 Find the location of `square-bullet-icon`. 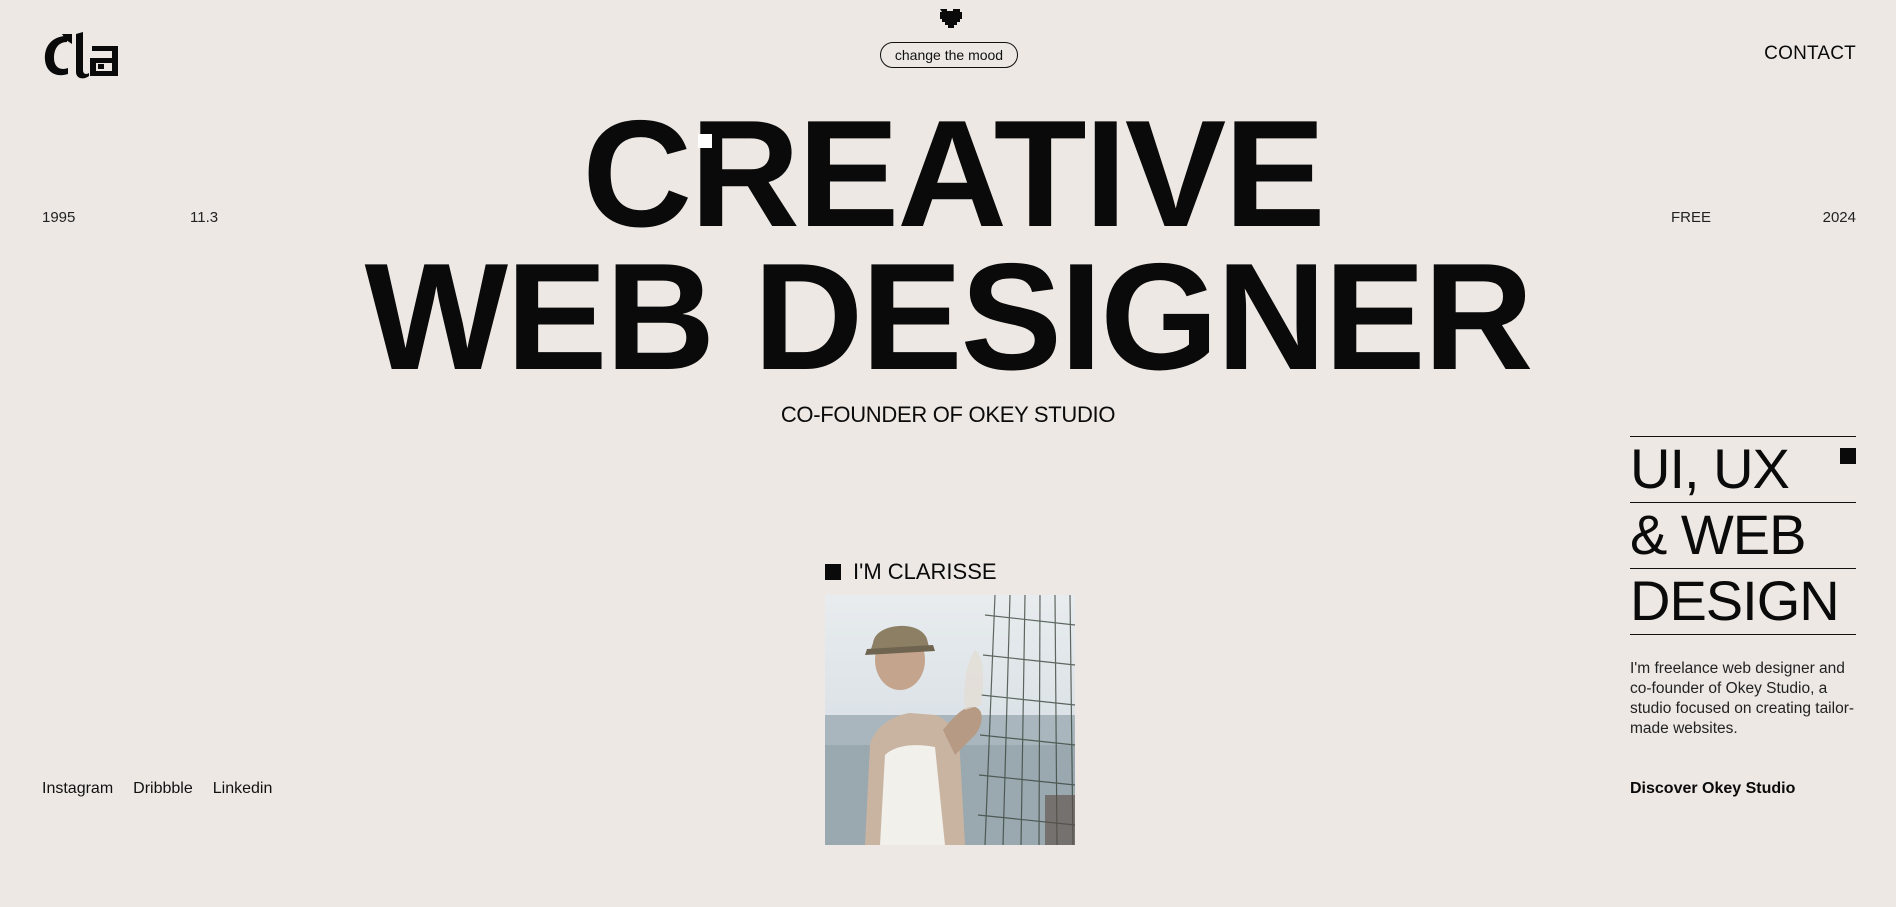

square-bullet-icon is located at coordinates (833, 572).